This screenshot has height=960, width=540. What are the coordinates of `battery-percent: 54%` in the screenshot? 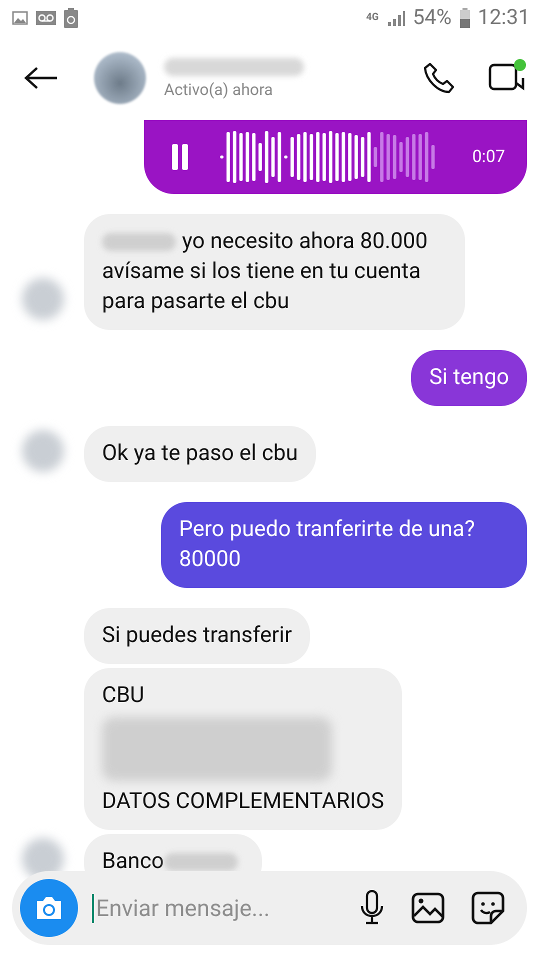 It's located at (432, 18).